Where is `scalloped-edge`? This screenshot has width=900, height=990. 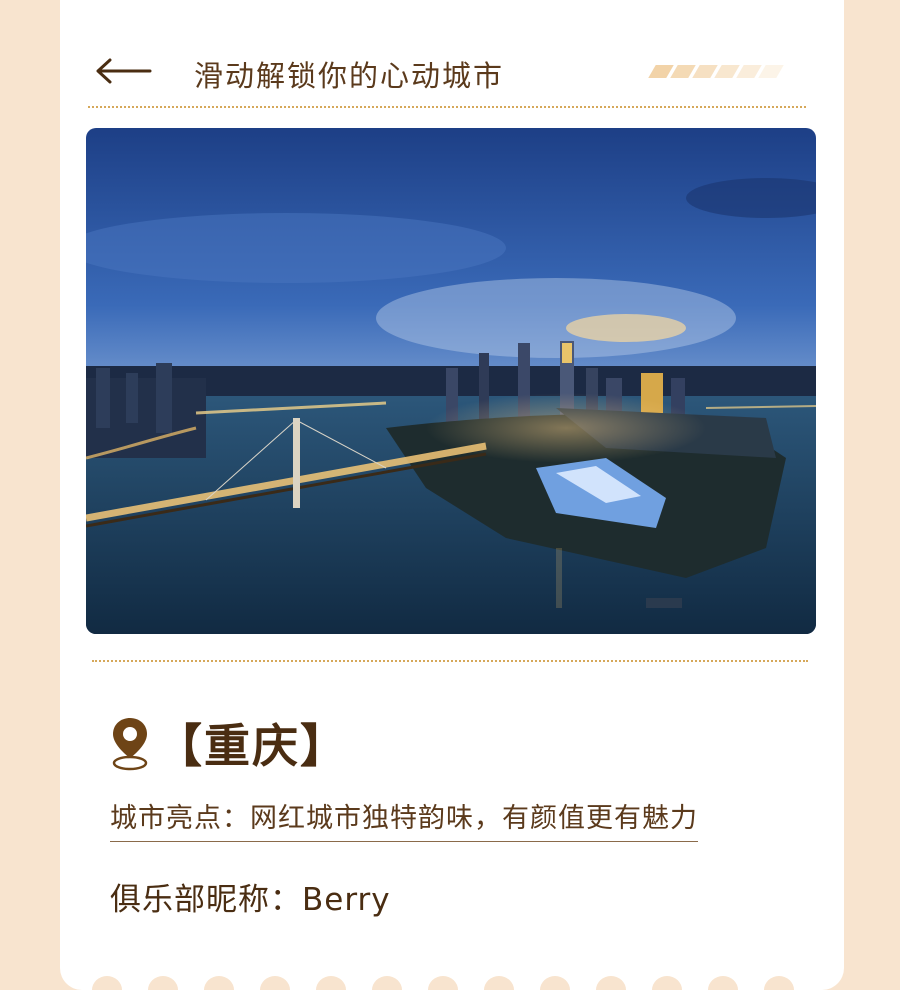
scalloped-edge is located at coordinates (452, 983).